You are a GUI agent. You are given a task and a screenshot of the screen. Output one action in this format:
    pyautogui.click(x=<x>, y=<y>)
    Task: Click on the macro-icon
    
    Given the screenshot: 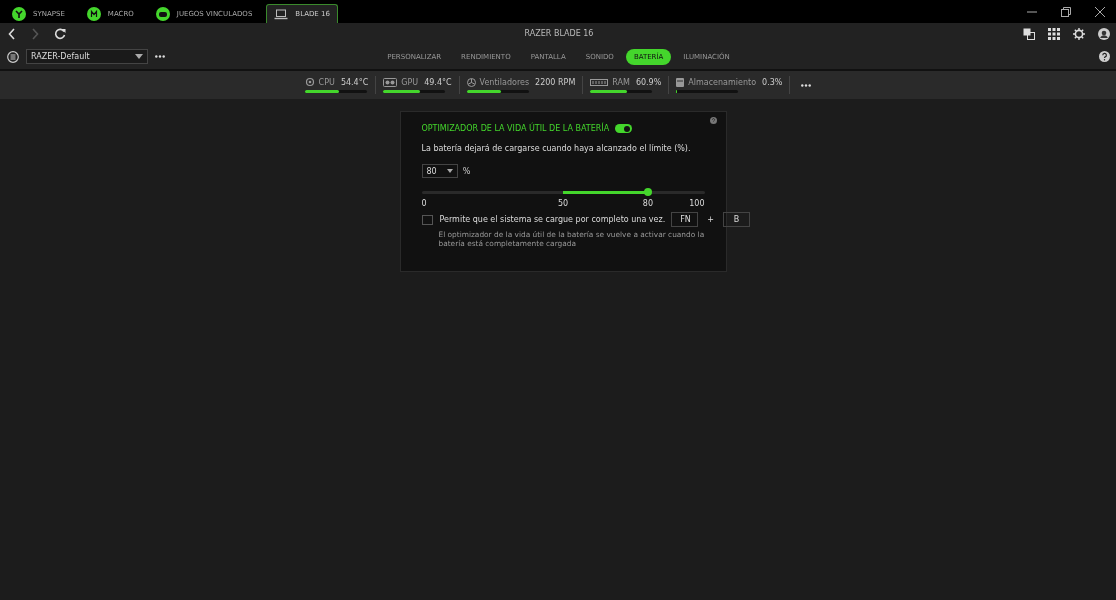 What is the action you would take?
    pyautogui.click(x=93, y=14)
    